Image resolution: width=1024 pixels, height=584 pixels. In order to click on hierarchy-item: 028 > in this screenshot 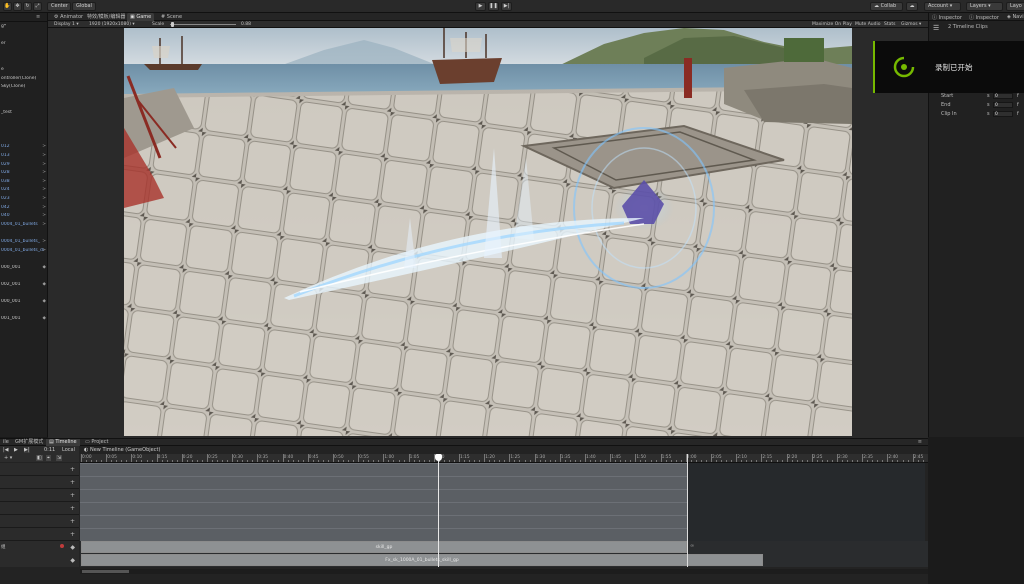, I will do `click(24, 173)`.